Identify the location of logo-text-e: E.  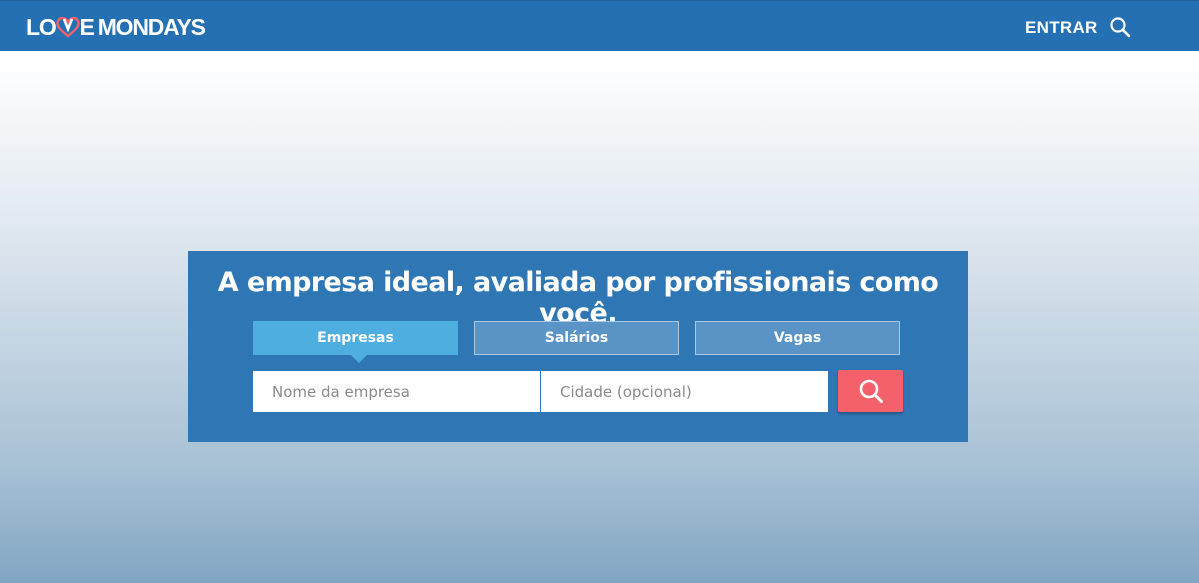
(87, 26).